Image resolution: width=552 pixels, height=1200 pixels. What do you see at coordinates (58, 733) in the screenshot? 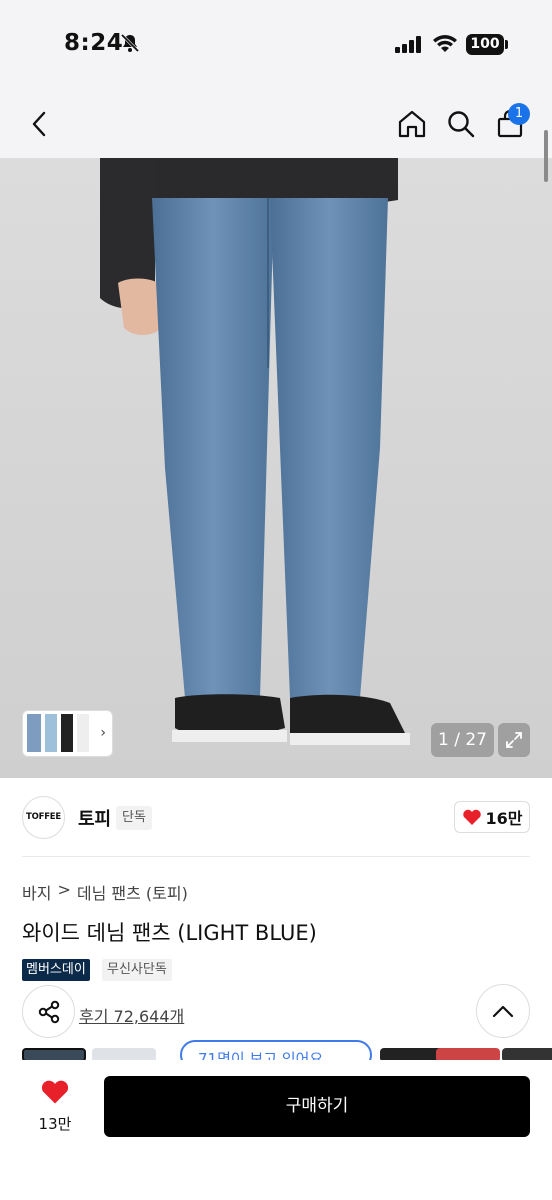
I see `thumbnail-preview-image` at bounding box center [58, 733].